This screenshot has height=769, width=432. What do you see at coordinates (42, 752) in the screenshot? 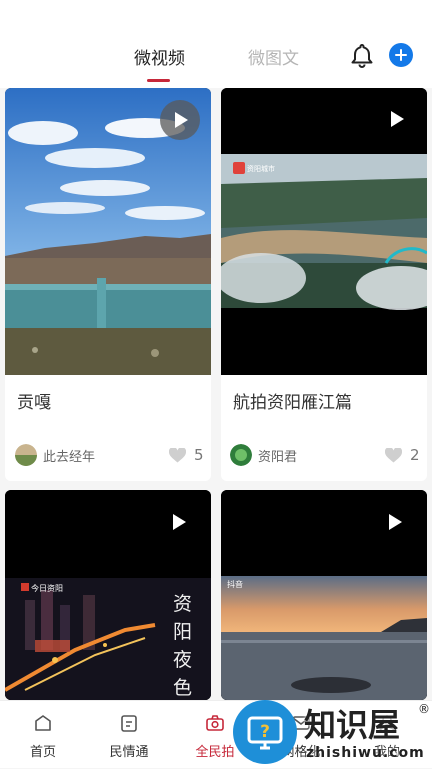
I see `nav-label: 首页` at bounding box center [42, 752].